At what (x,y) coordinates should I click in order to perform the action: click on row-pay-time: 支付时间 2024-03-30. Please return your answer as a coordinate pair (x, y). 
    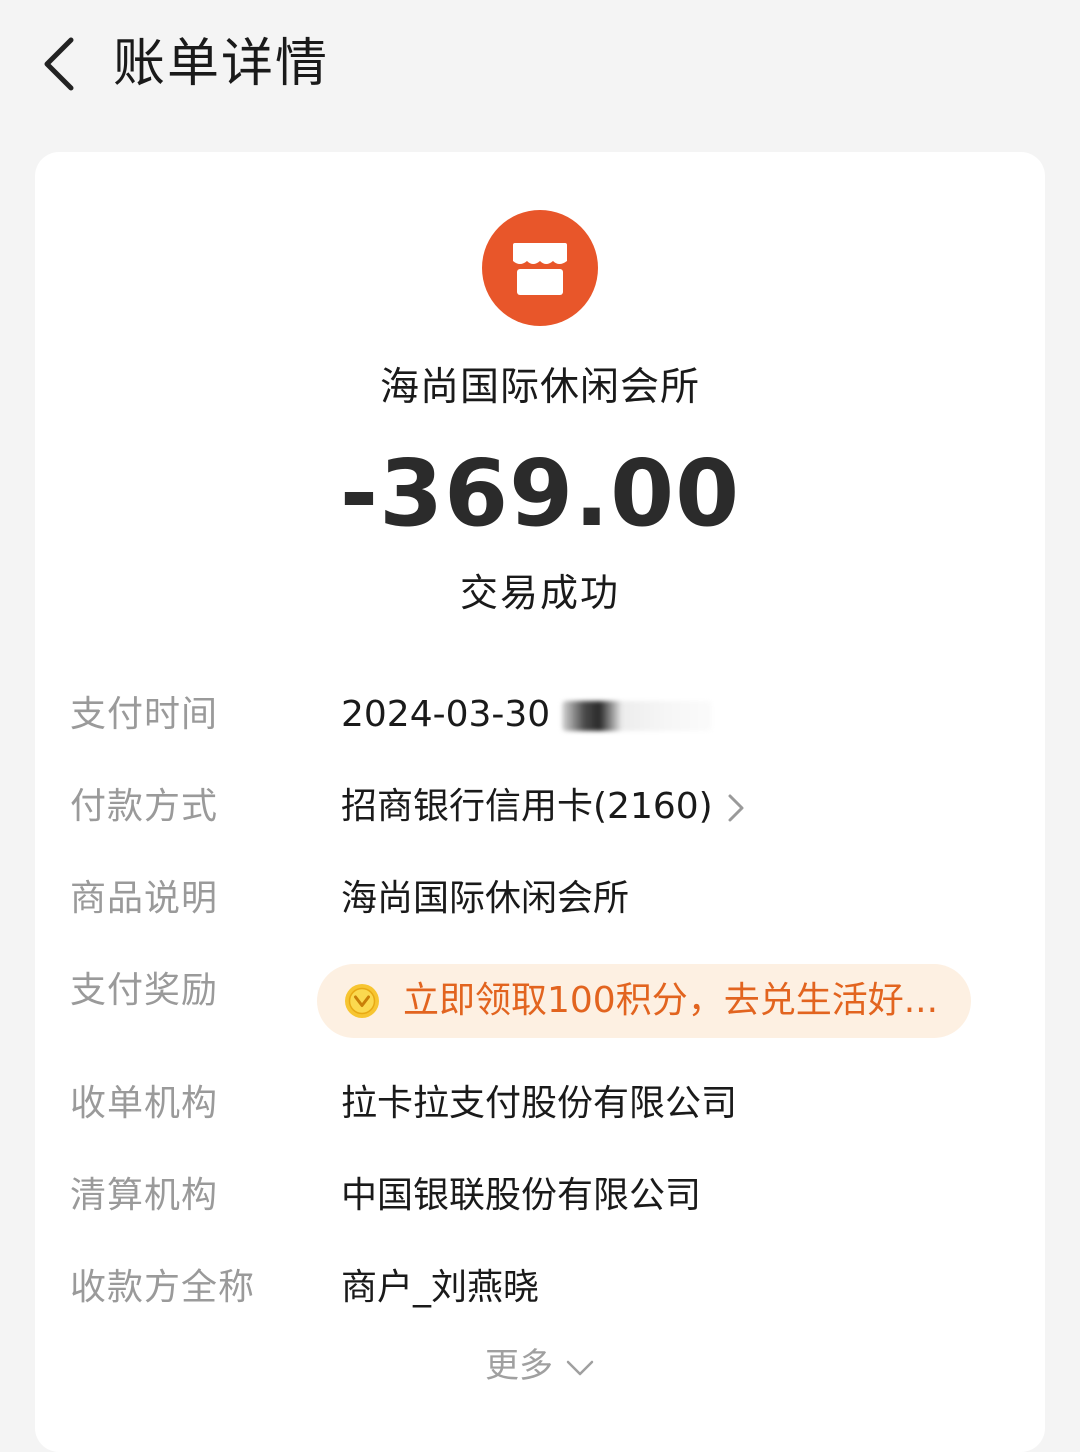
    Looking at the image, I should click on (540, 715).